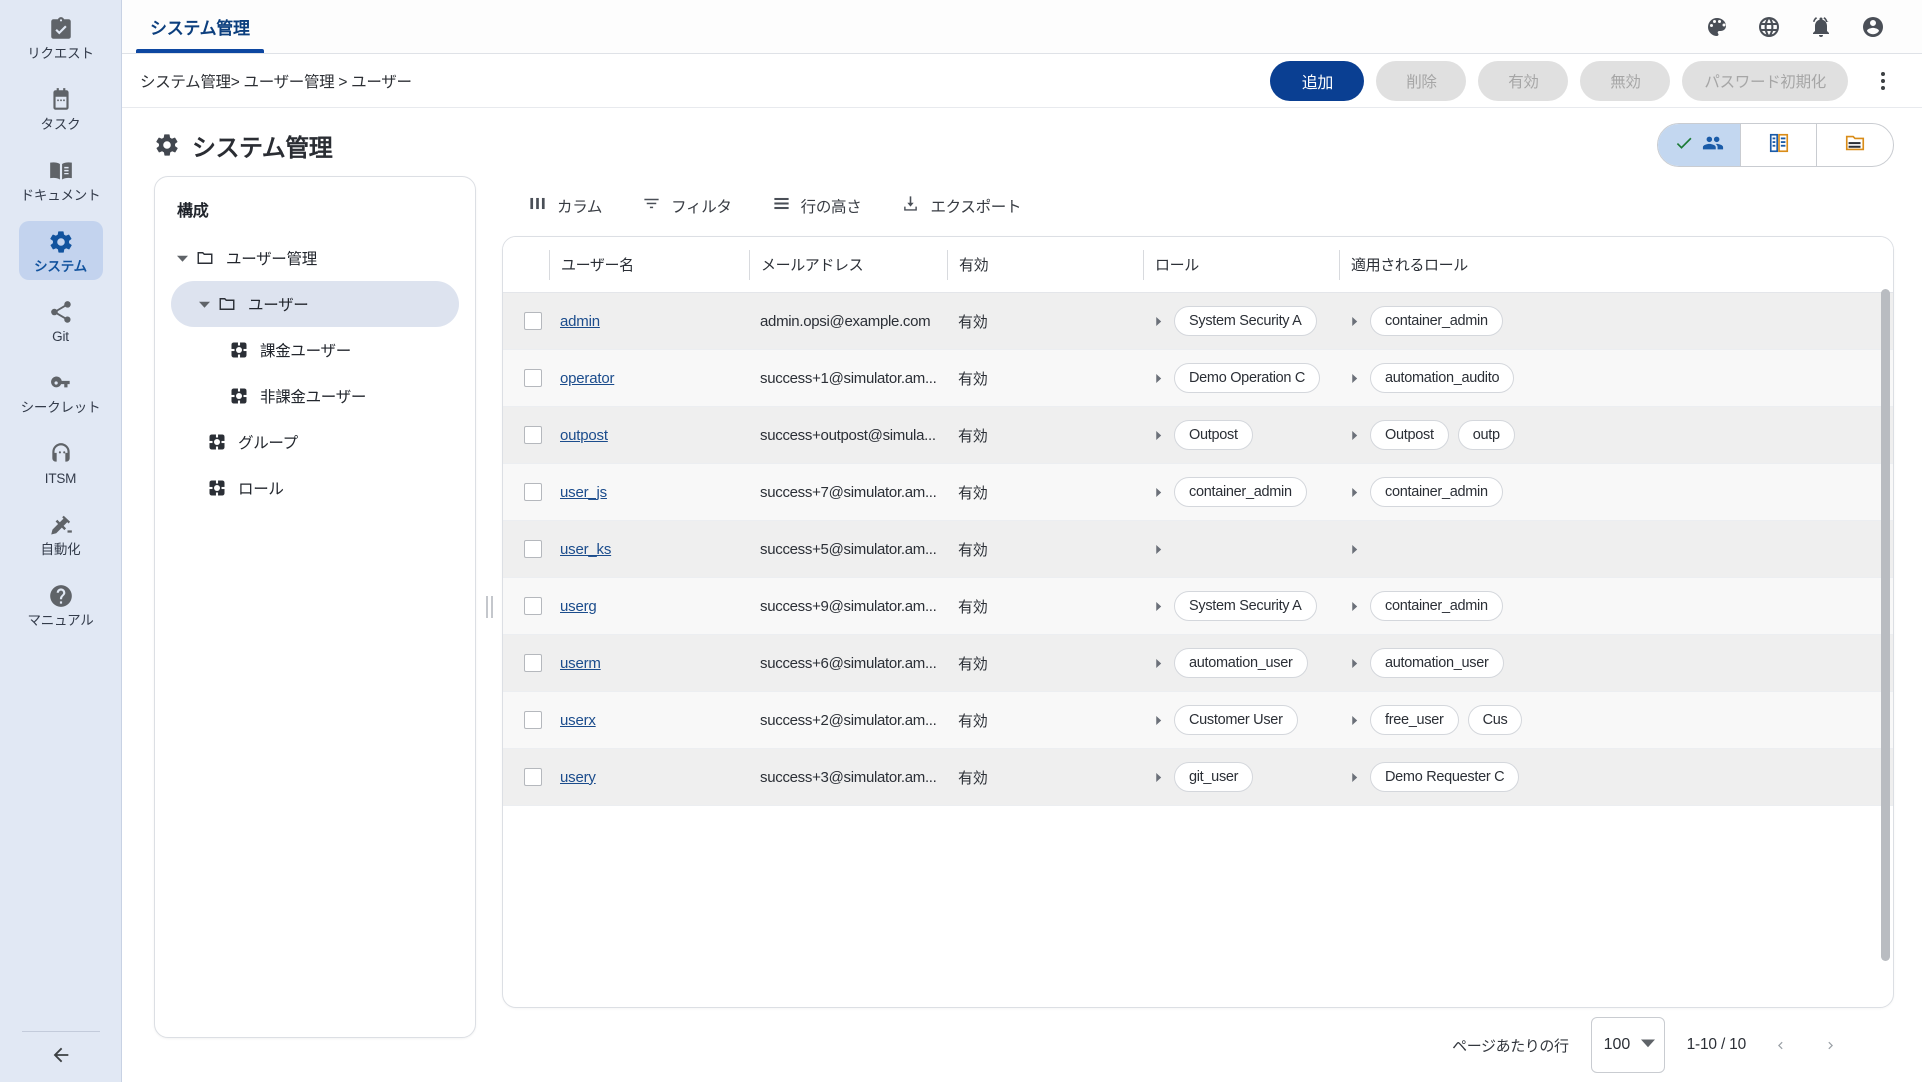 The width and height of the screenshot is (1922, 1082). I want to click on tree-node-user-management: ユーザー管理, so click(315, 258).